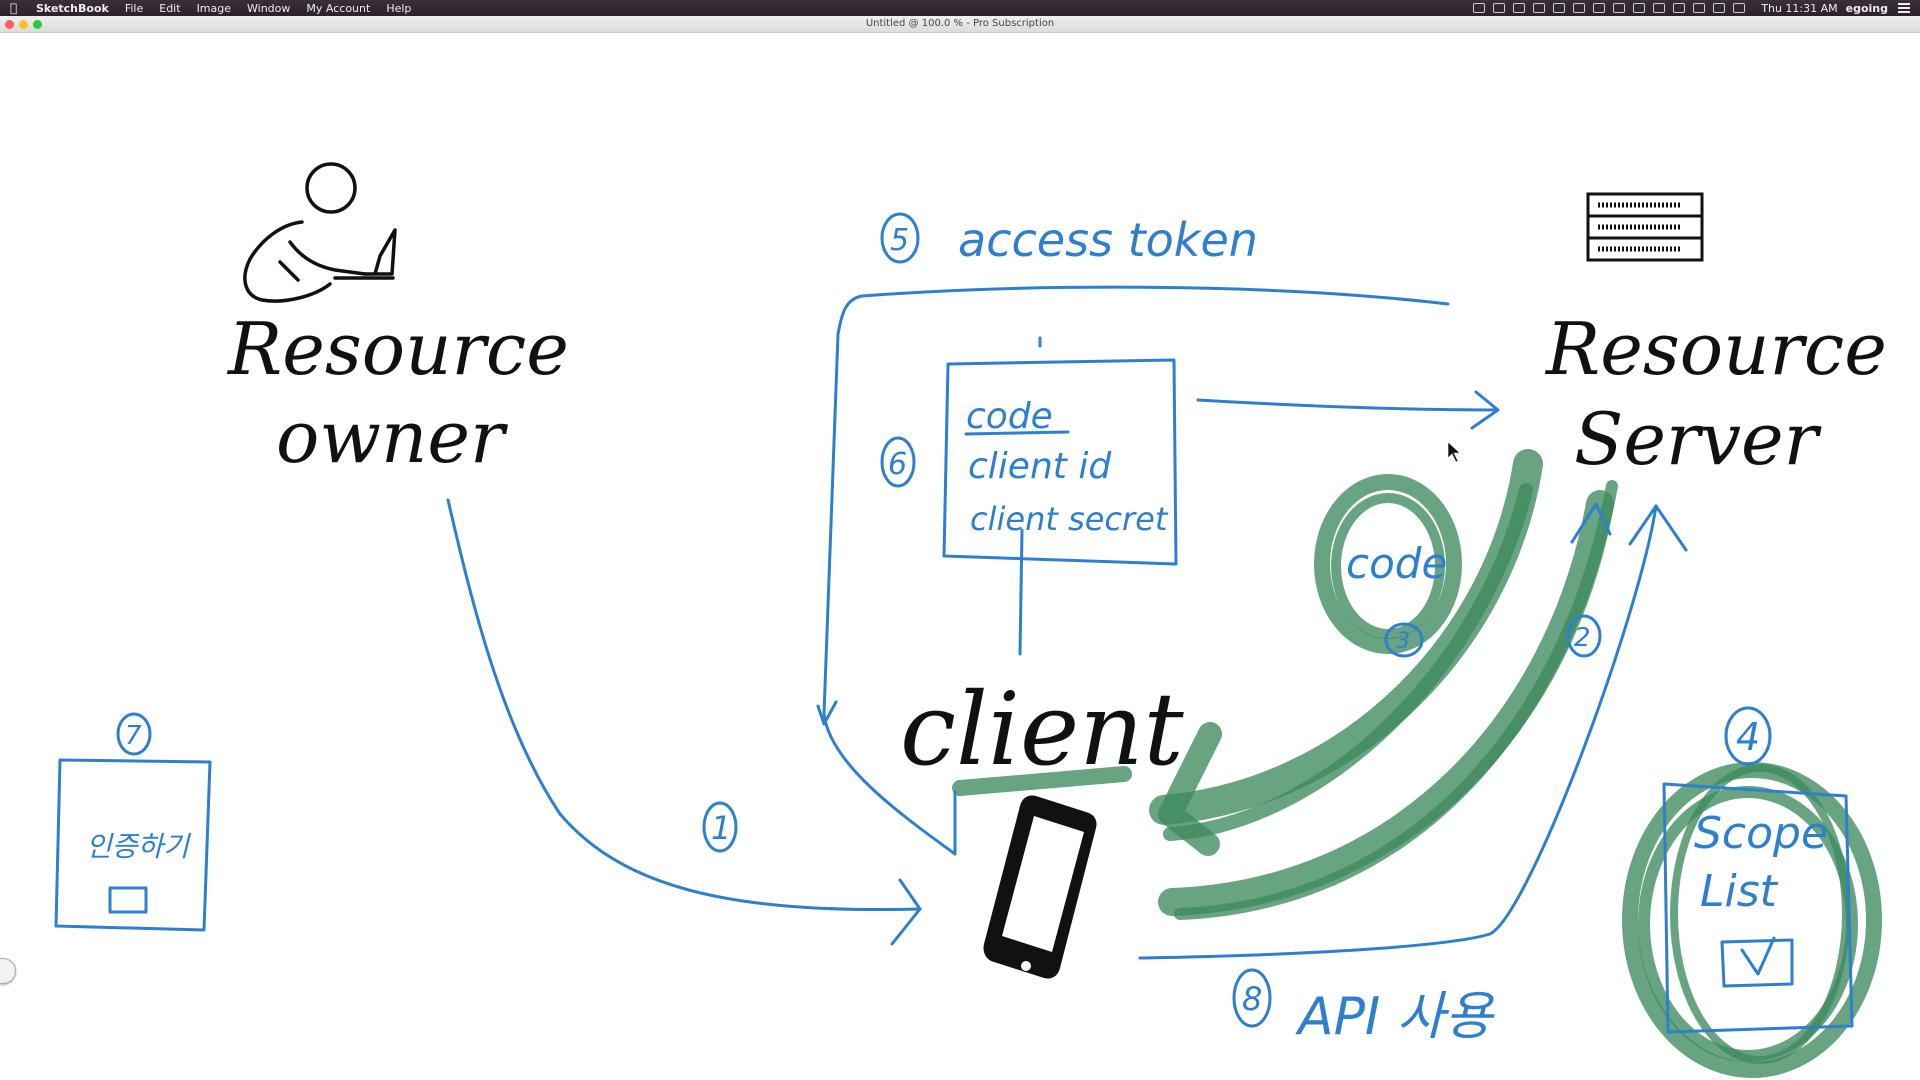  What do you see at coordinates (1069, 519) in the screenshot?
I see `credentials-client-secret-label: client secret` at bounding box center [1069, 519].